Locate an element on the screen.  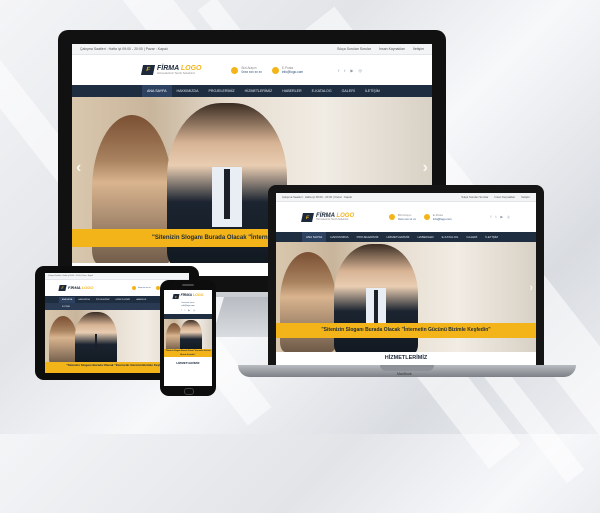
site-header: F FİRMA LOGO is located at coordinates (188, 296).